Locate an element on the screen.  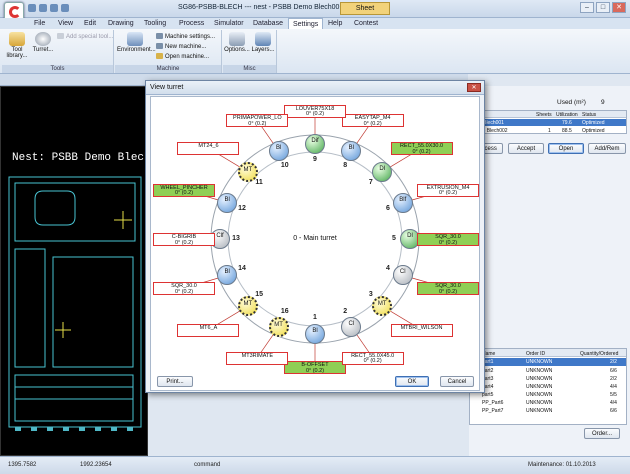
tool-label: B-OFFSET 0° (0.2) is located at coordinates (315, 368).